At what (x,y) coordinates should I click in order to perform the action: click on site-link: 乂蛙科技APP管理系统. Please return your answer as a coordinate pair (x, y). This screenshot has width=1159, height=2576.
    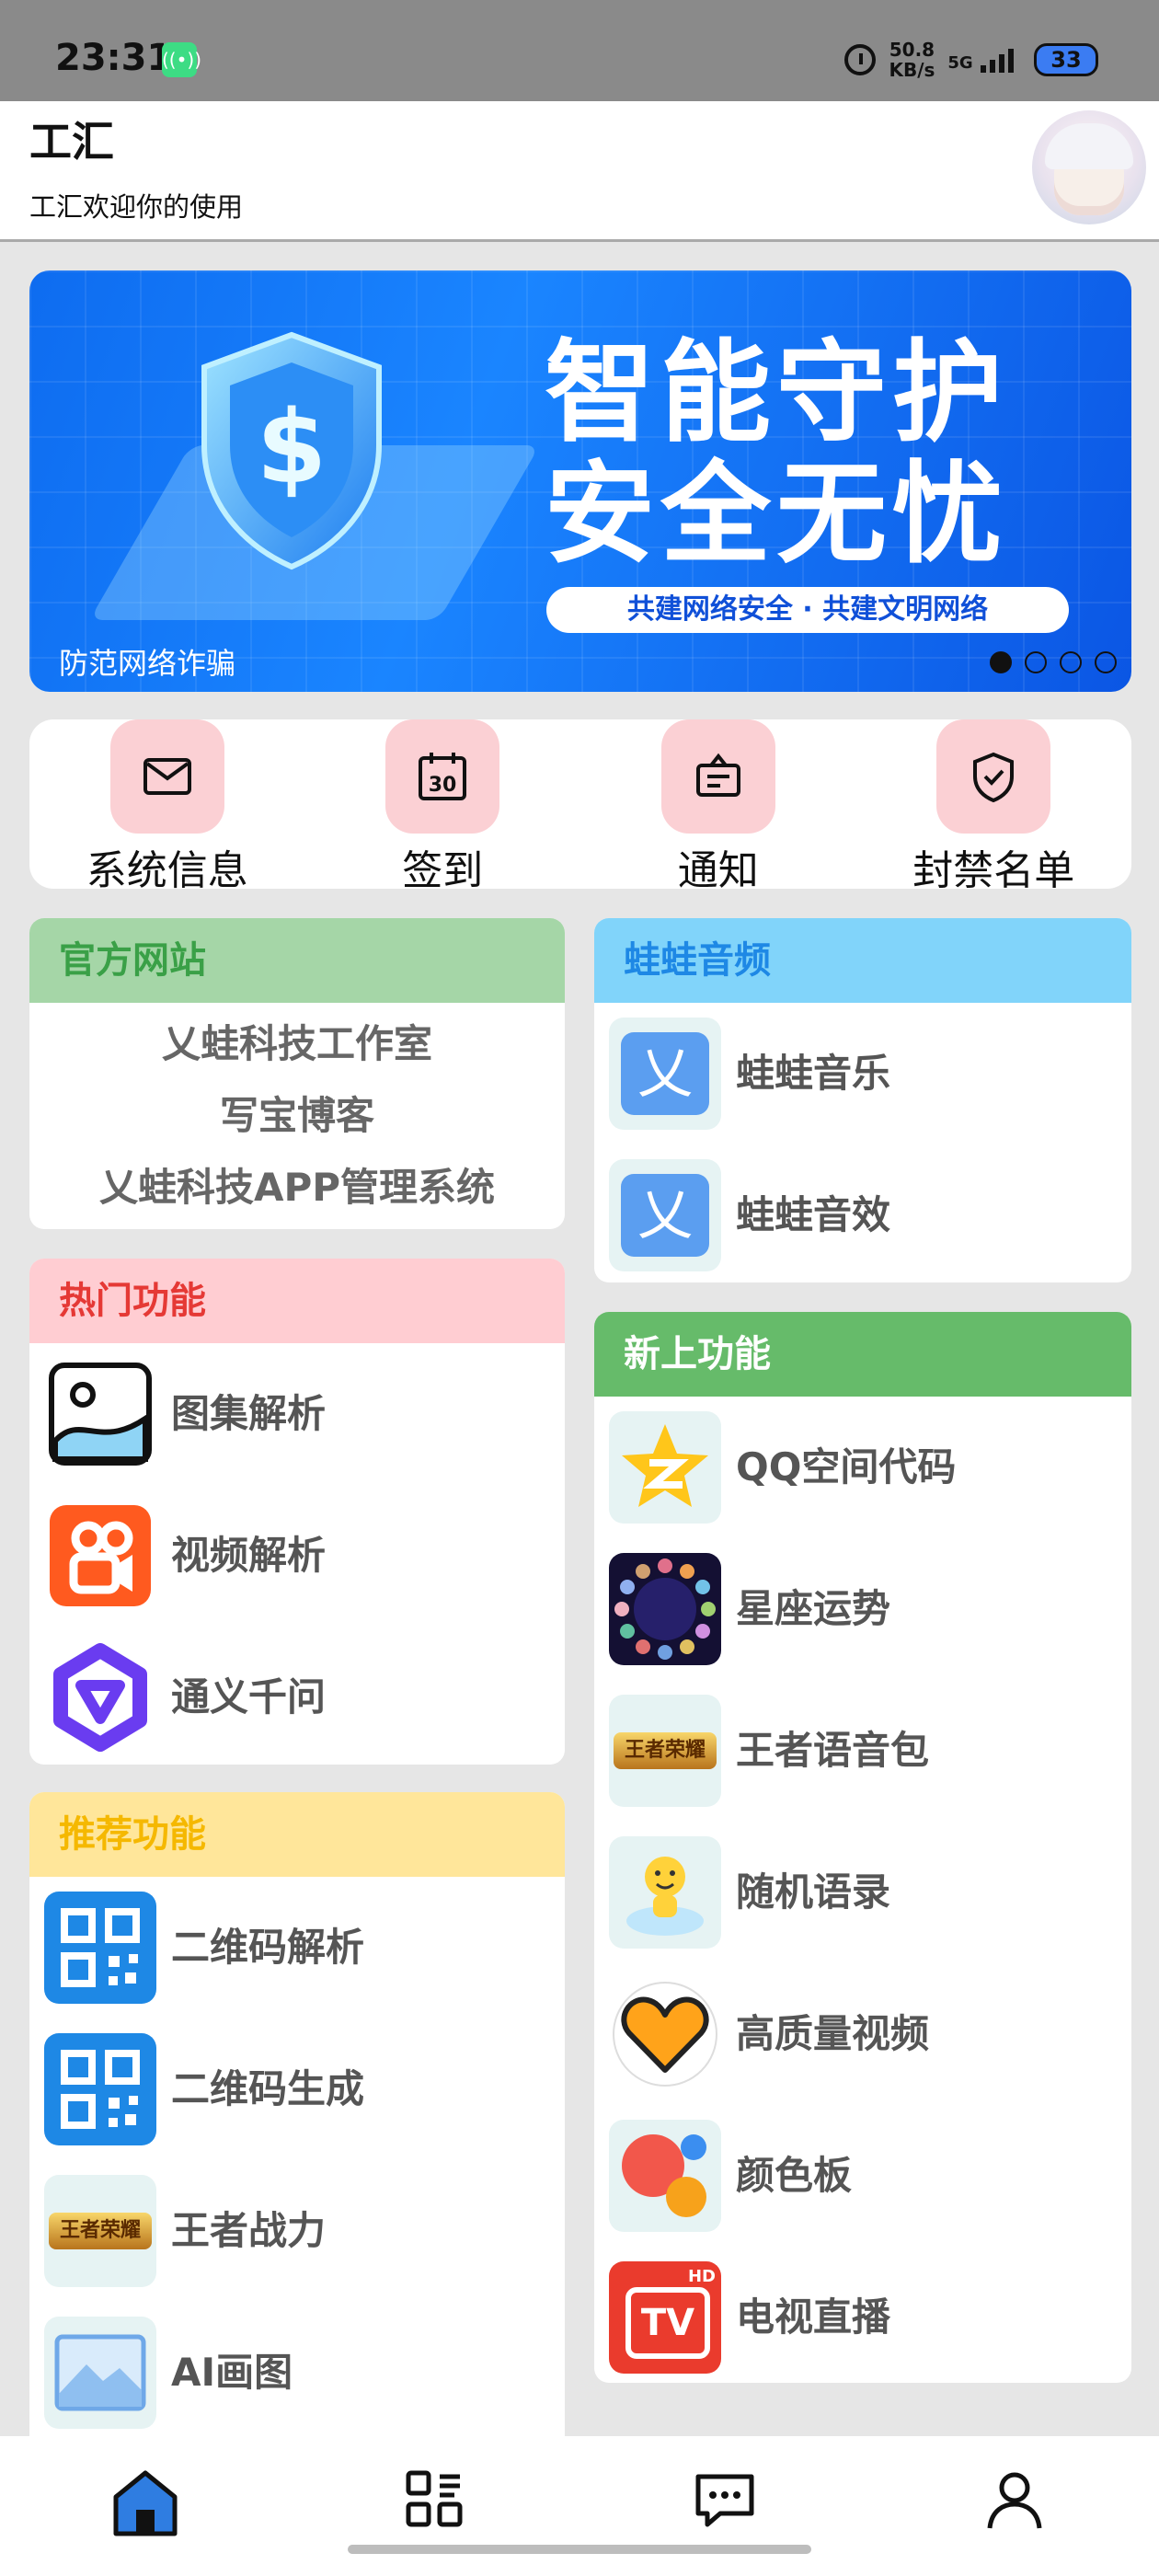
    Looking at the image, I should click on (297, 1188).